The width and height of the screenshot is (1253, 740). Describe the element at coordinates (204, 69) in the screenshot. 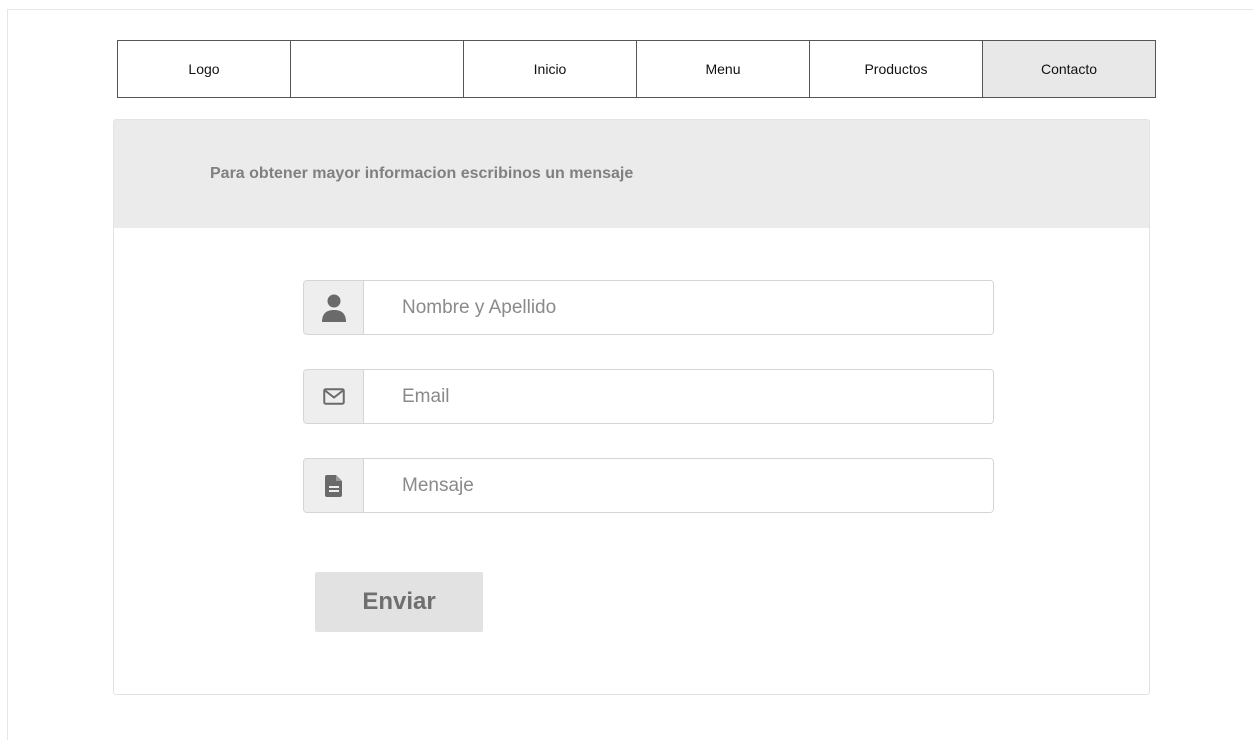

I see `nav-item-logo: Logo` at that location.